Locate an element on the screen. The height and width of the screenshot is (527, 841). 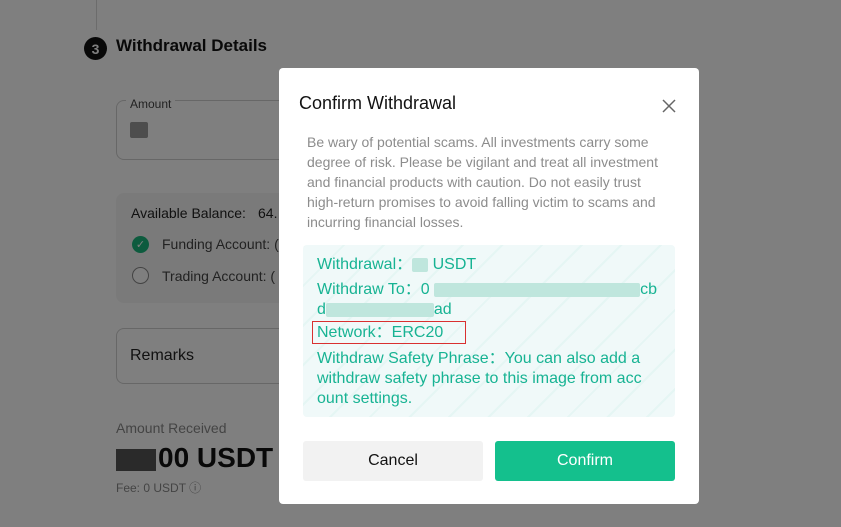
cancel-button: Cancel is located at coordinates (393, 461).